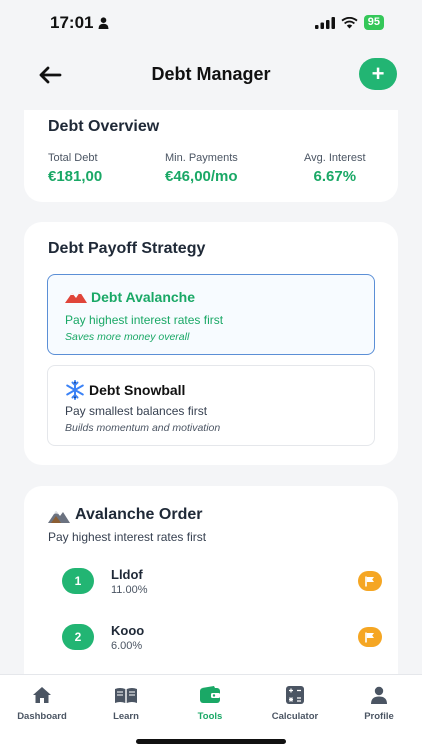  I want to click on status-time: 17:01, so click(79, 23).